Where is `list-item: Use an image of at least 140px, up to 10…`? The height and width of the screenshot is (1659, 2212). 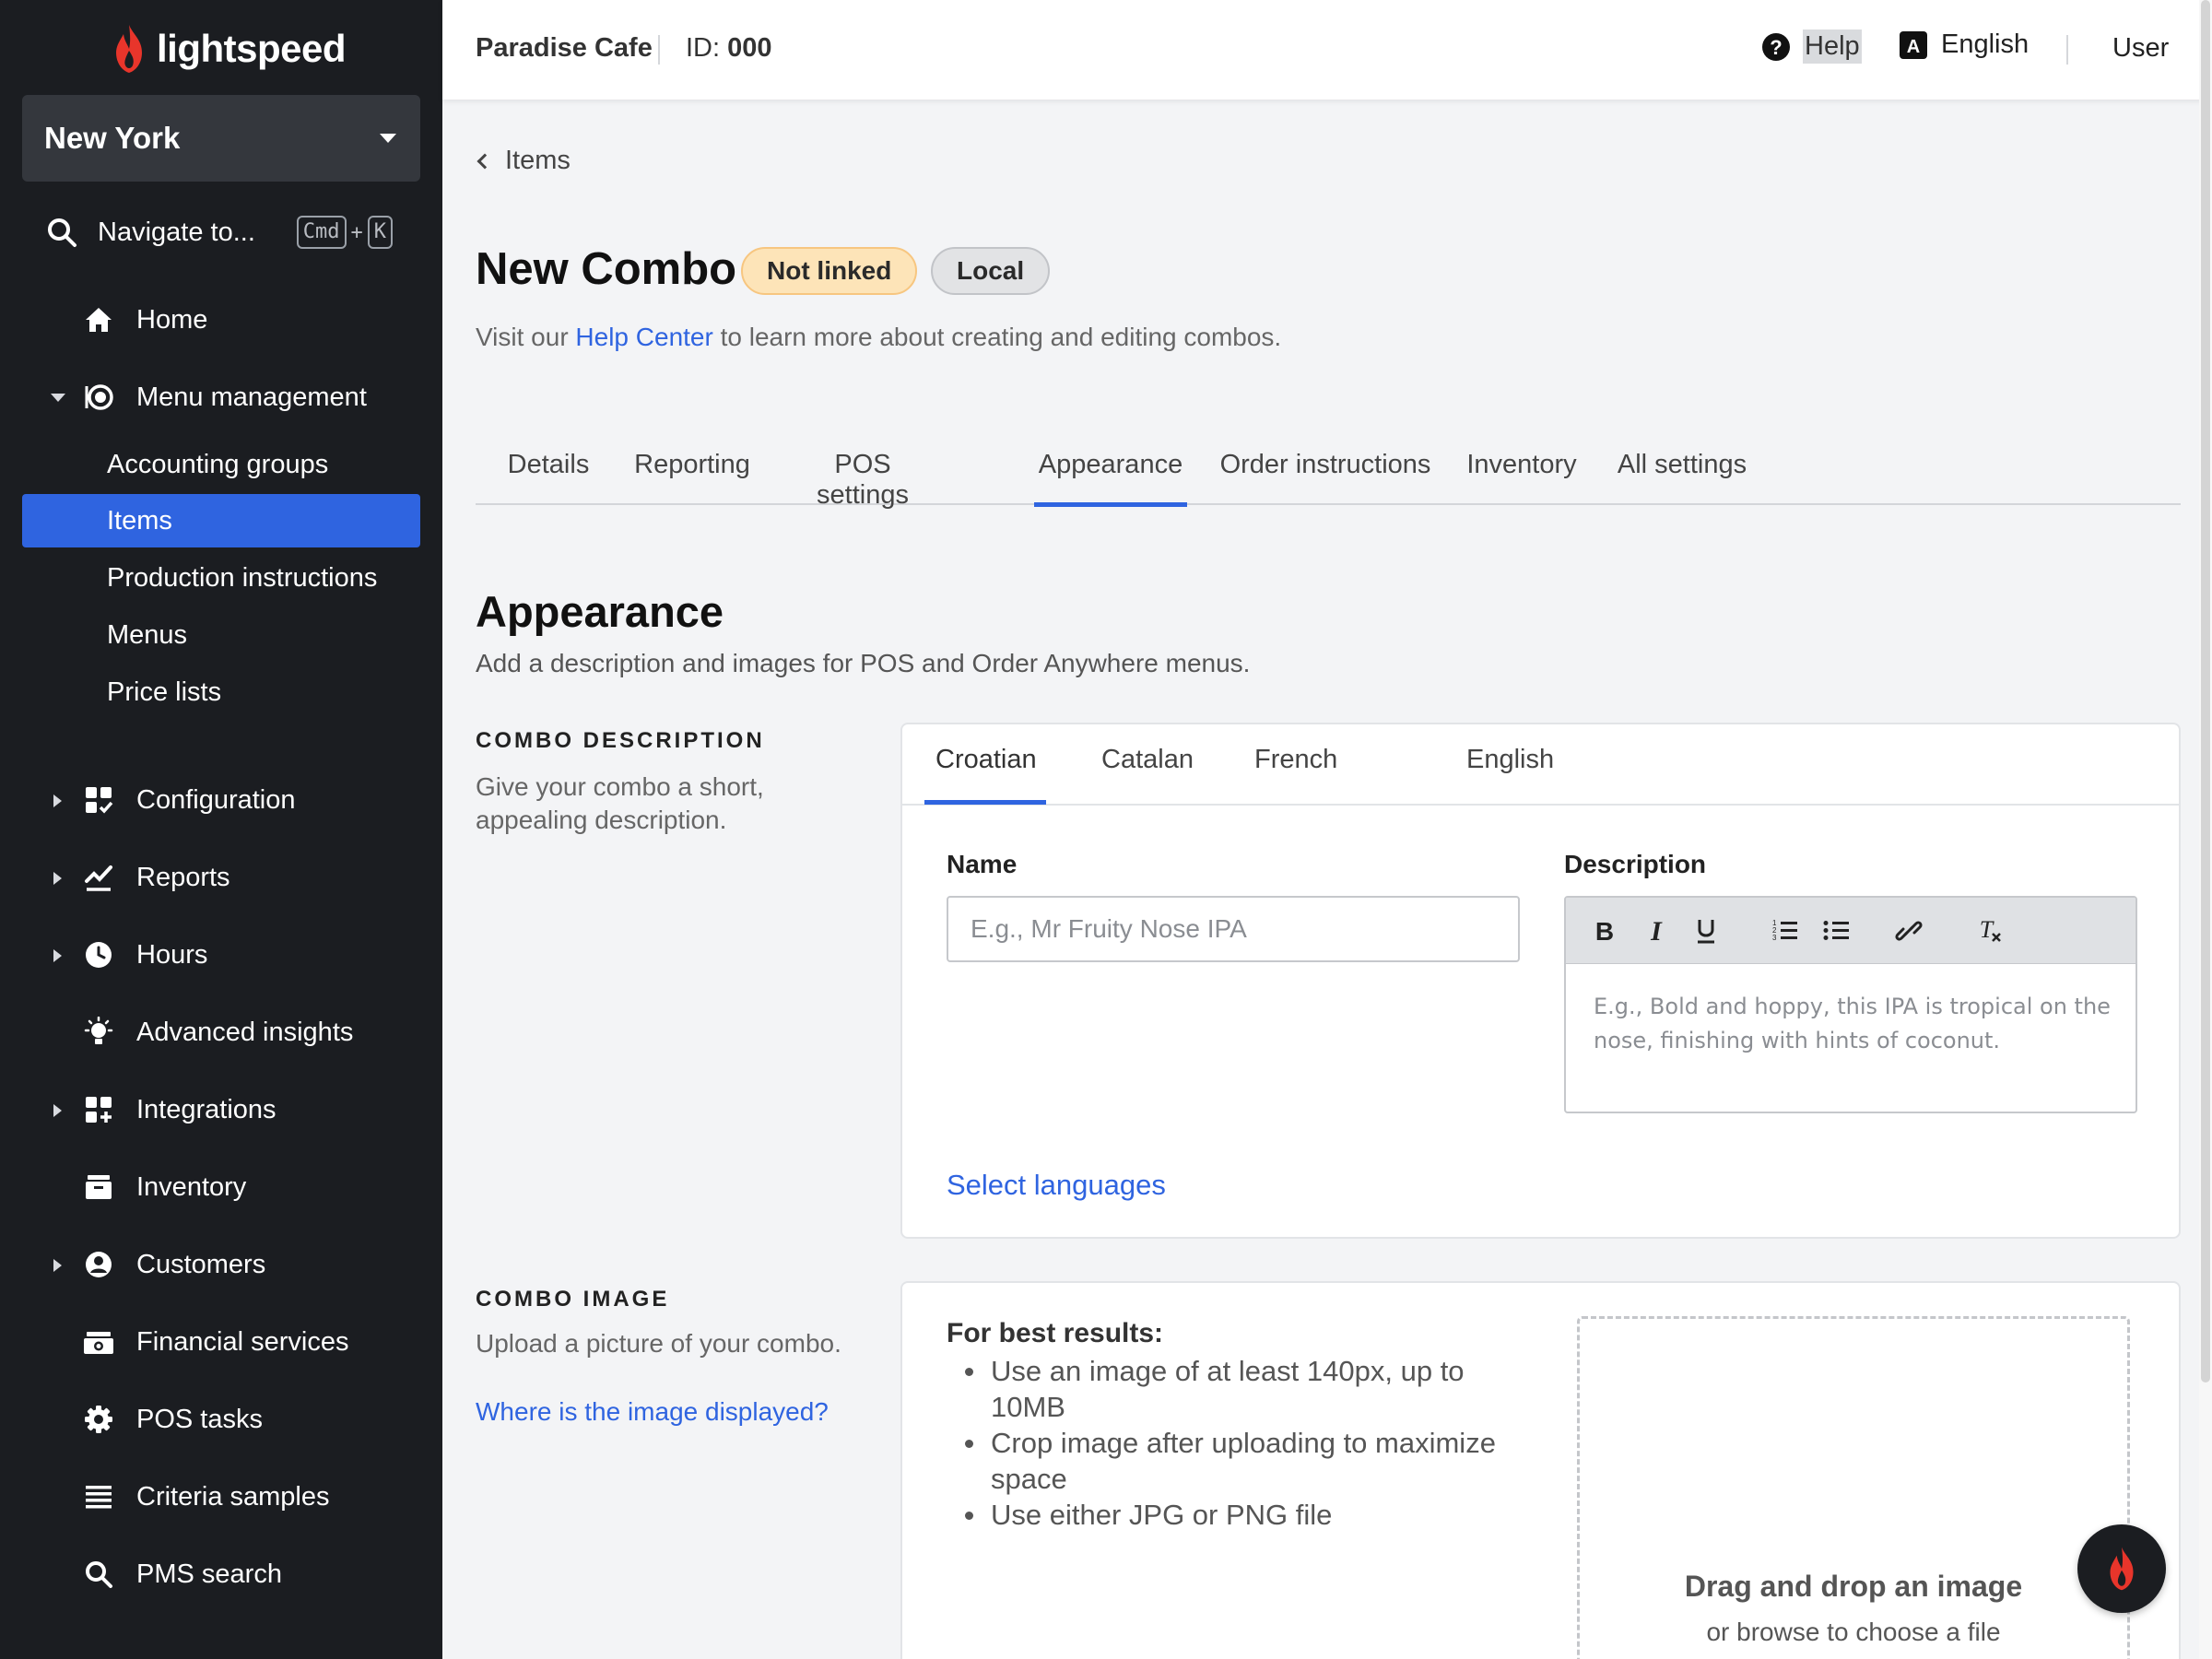
list-item: Use an image of at least 140px, up to 10… is located at coordinates (1232, 1389).